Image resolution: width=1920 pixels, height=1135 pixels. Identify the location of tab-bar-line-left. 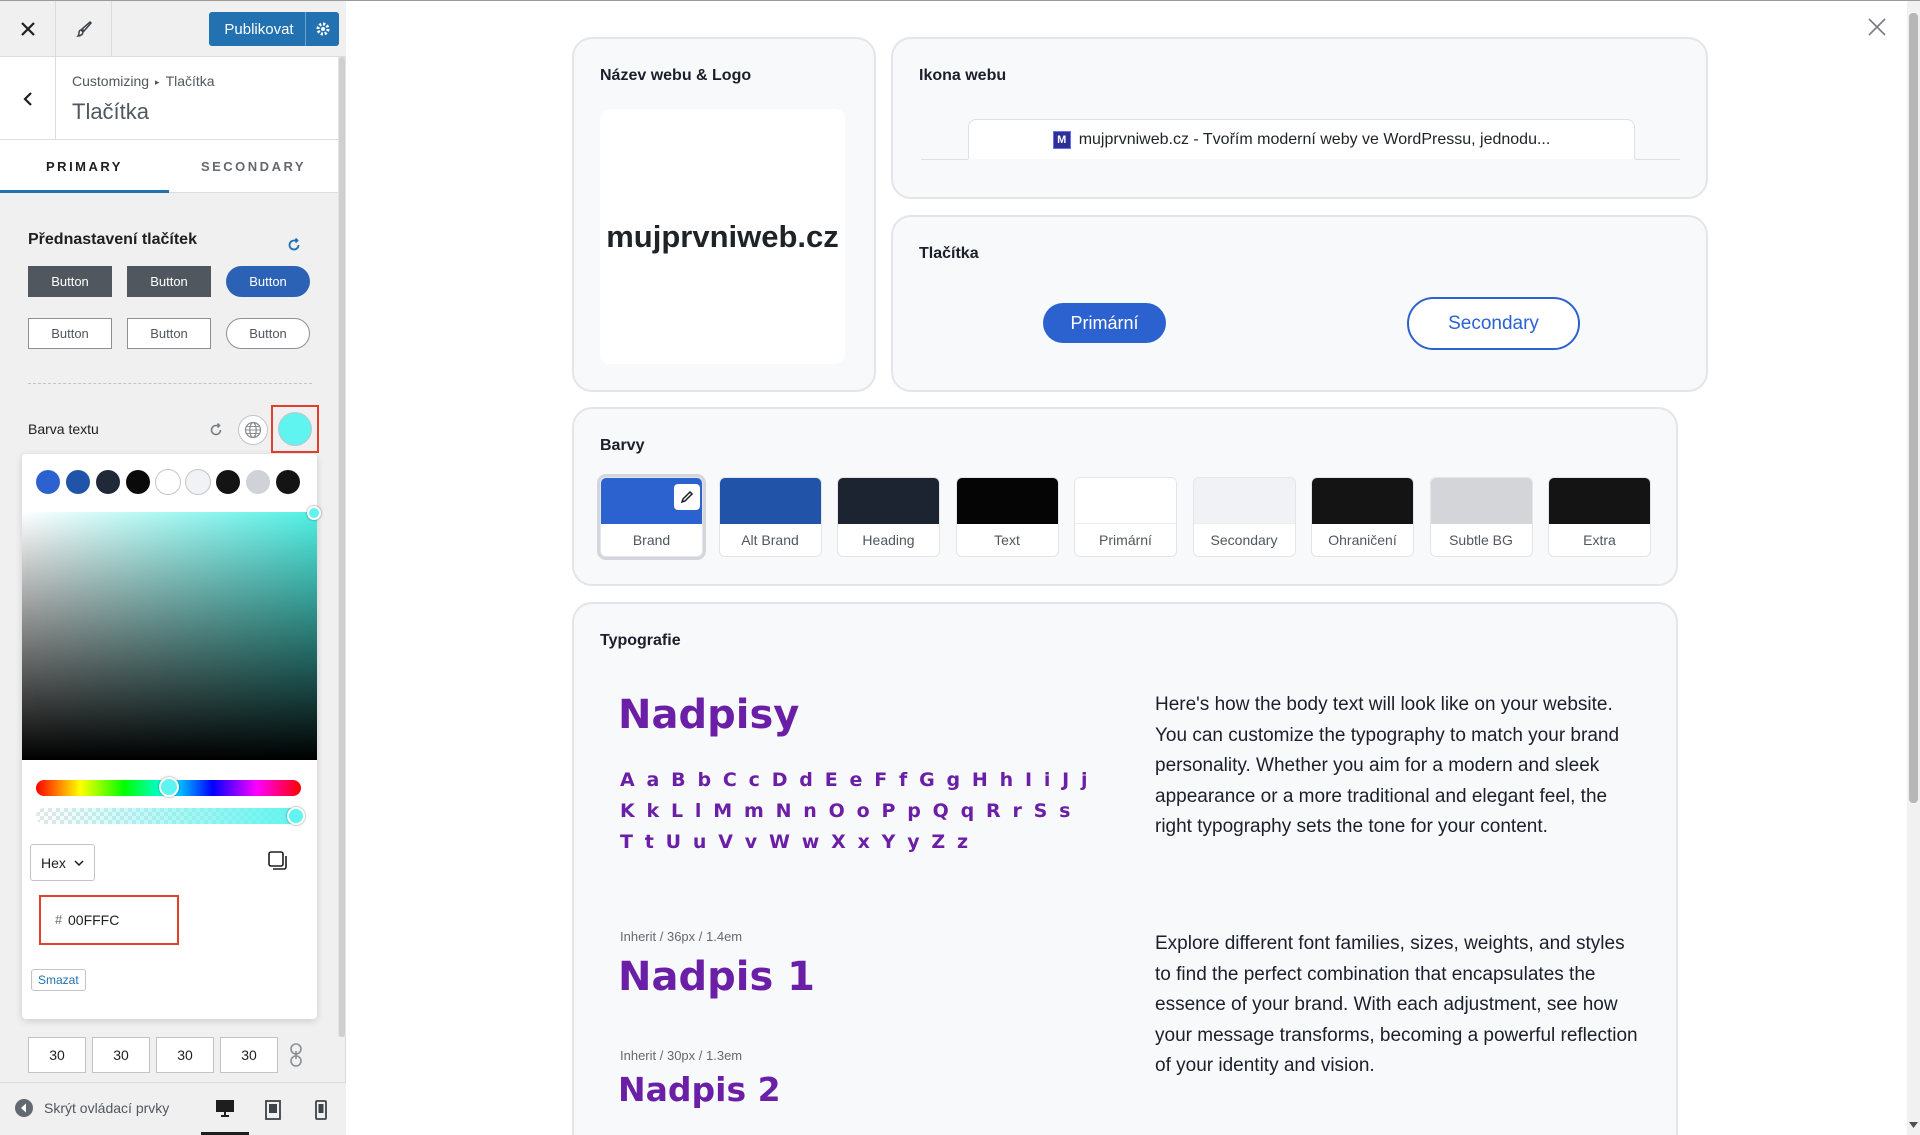
(944, 159).